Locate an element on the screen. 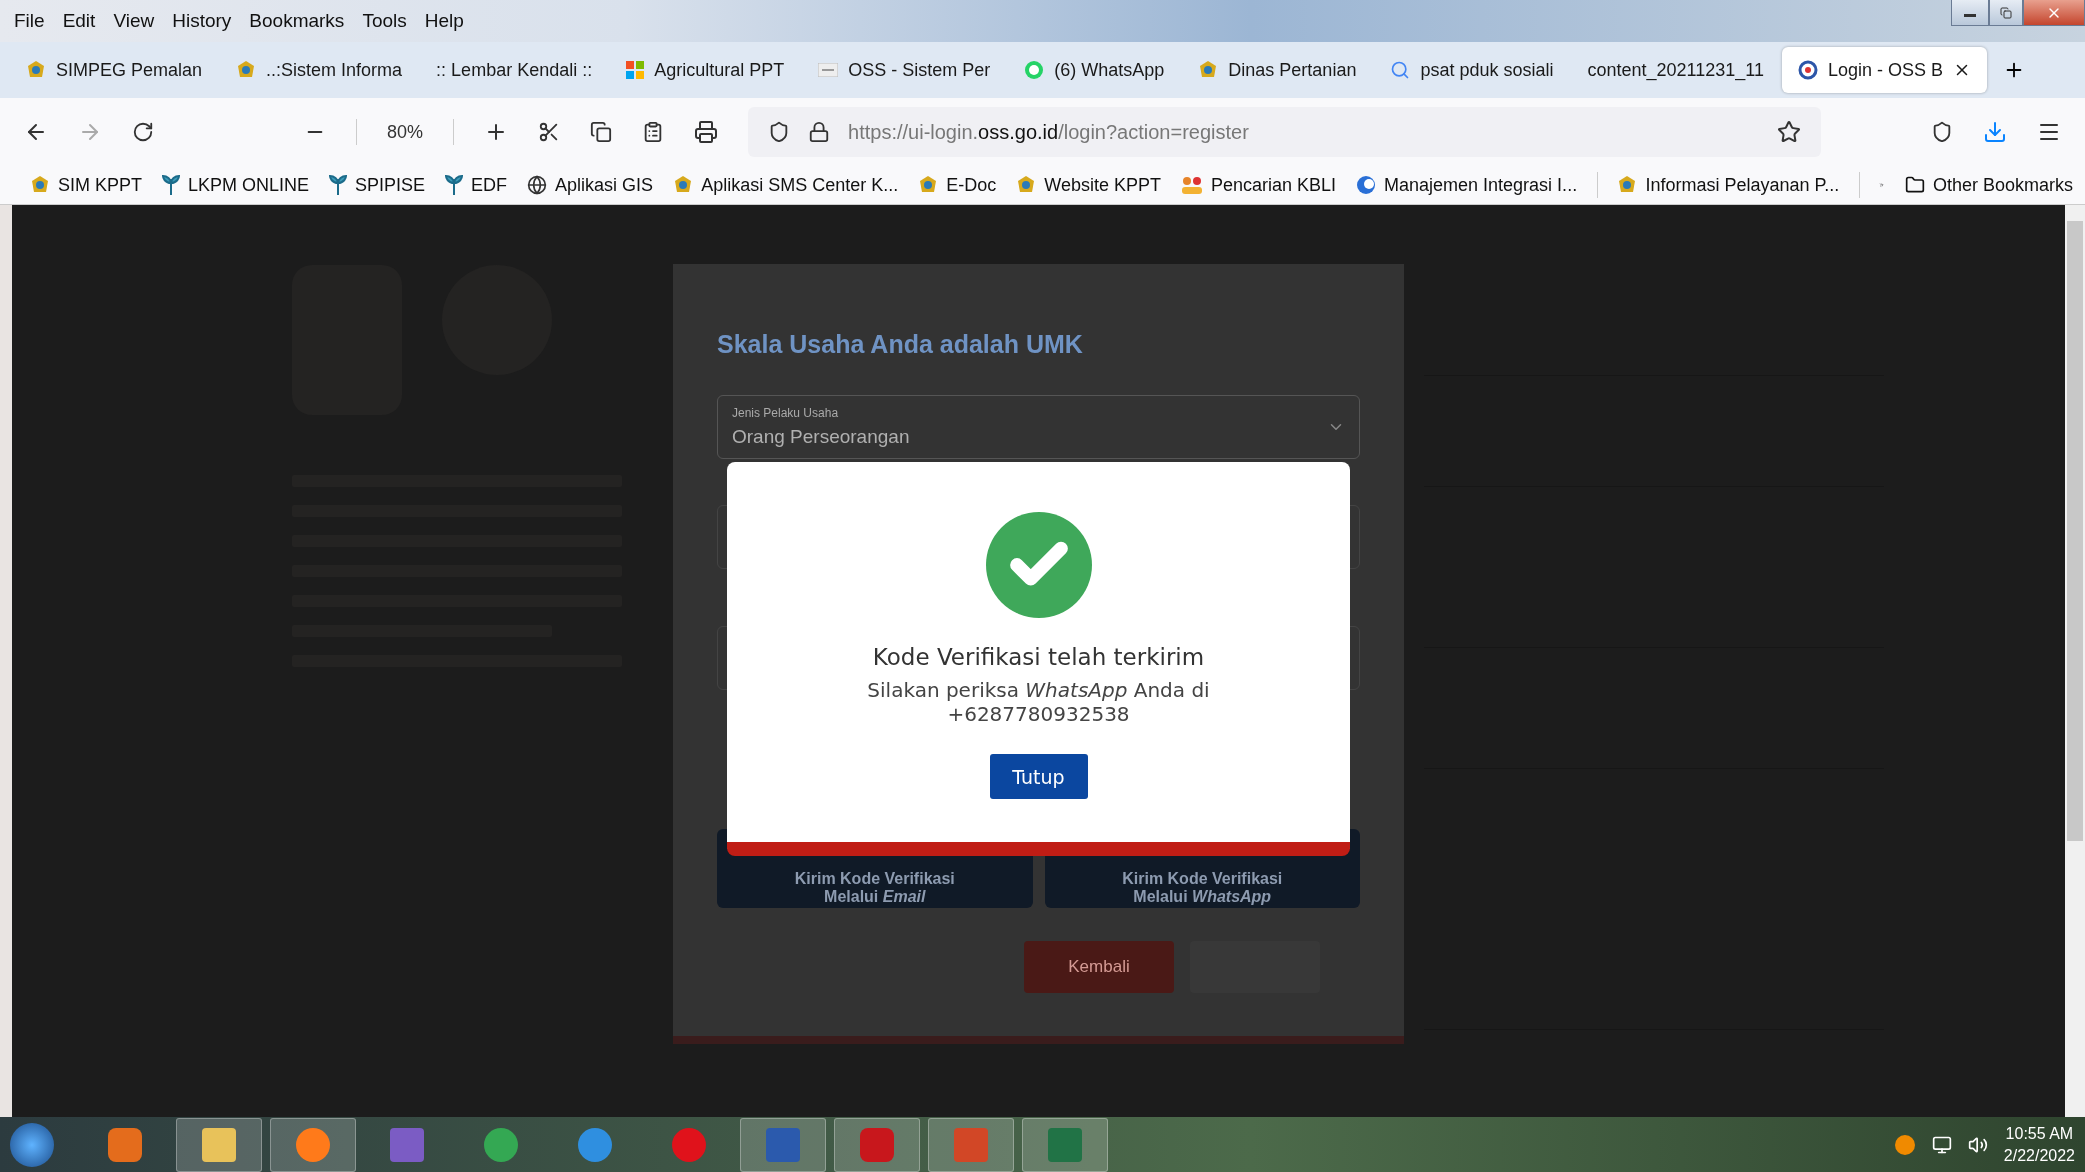 The width and height of the screenshot is (2085, 1172). editor-icon is located at coordinates (407, 1144).